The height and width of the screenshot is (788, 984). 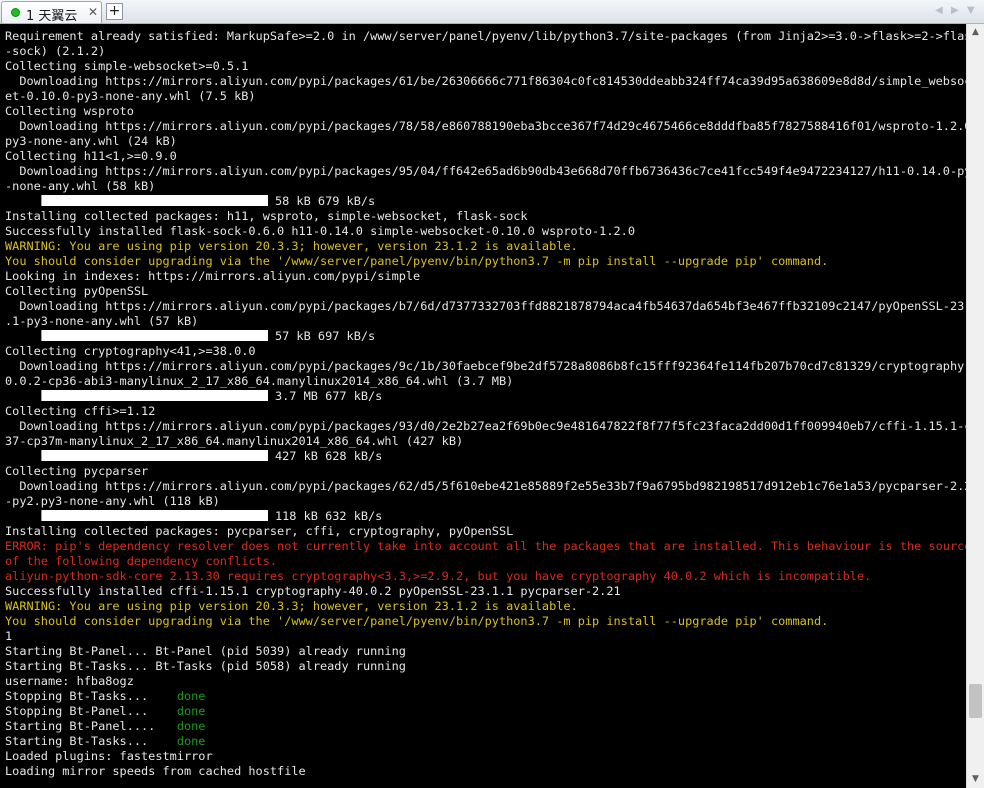 What do you see at coordinates (112, 501) in the screenshot?
I see `terminal-line: -py2.py3-none-any.whl (118 kB)` at bounding box center [112, 501].